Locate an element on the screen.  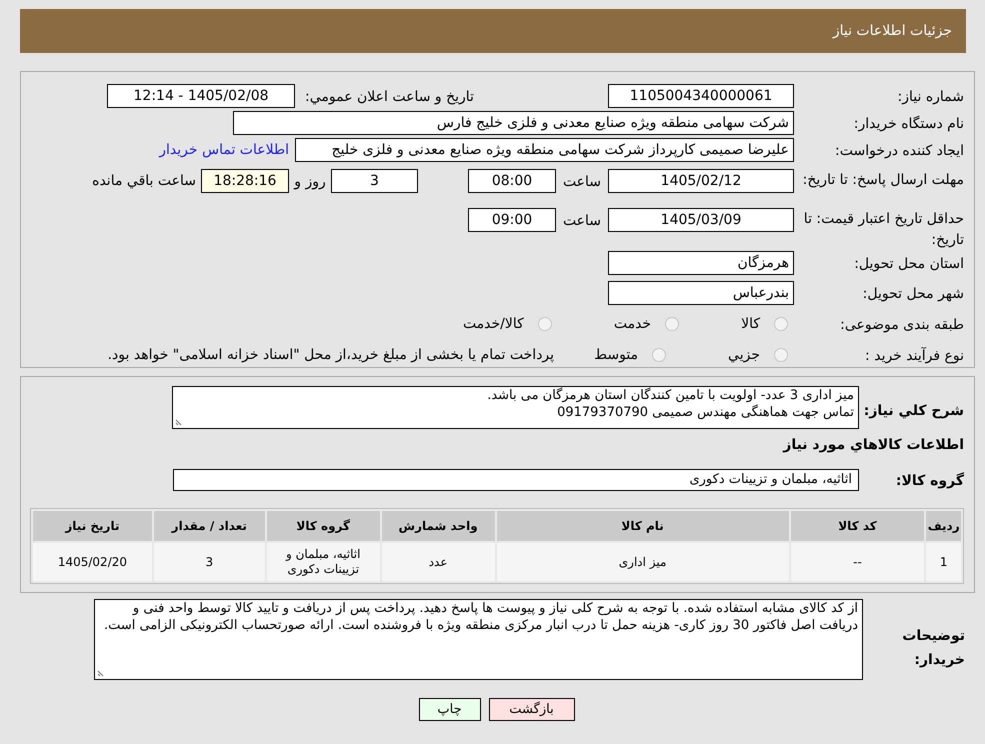
field-label: گروه کالا: is located at coordinates (930, 481).